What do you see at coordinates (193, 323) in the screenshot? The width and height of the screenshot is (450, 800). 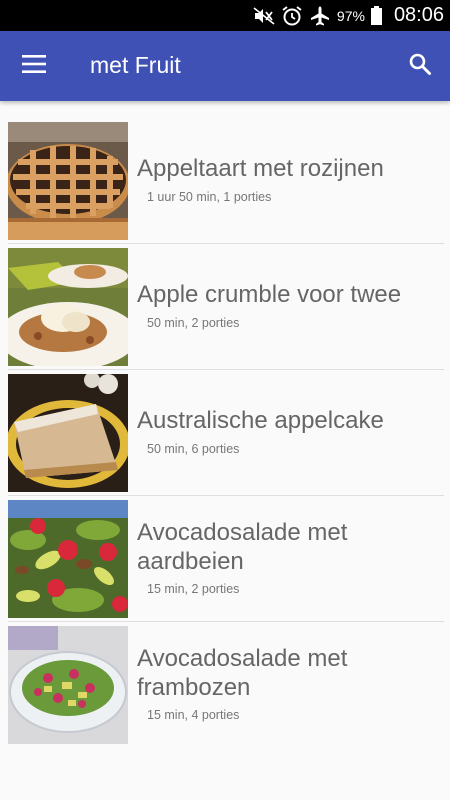 I see `recipe-meta: 50 min, 2 porties` at bounding box center [193, 323].